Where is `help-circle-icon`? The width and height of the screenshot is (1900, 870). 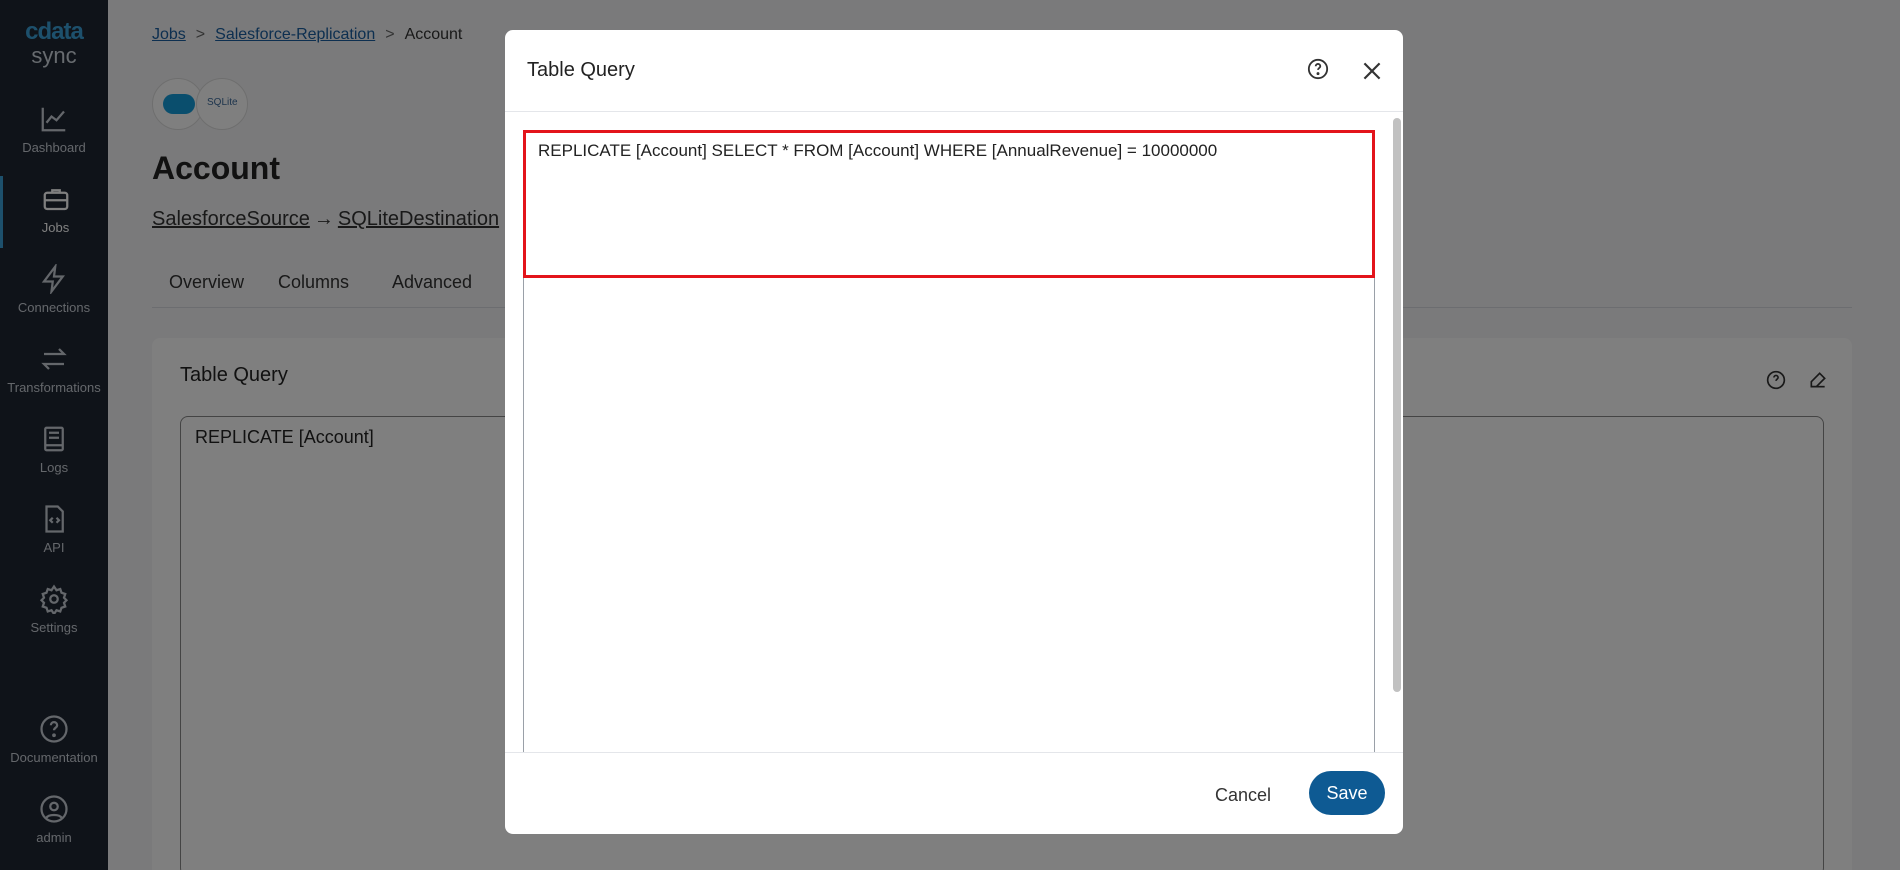 help-circle-icon is located at coordinates (1318, 71).